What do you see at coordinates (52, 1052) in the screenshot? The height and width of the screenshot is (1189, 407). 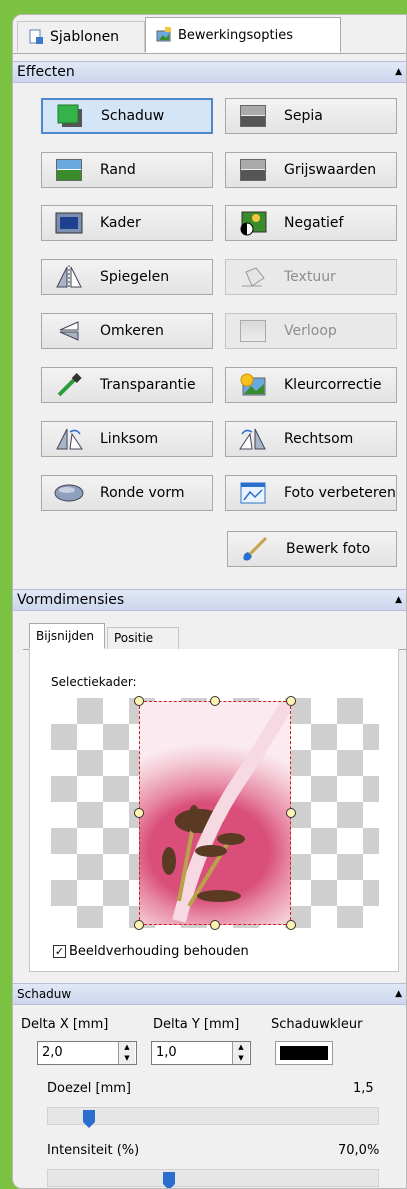 I see `delta-x-value: 2,0` at bounding box center [52, 1052].